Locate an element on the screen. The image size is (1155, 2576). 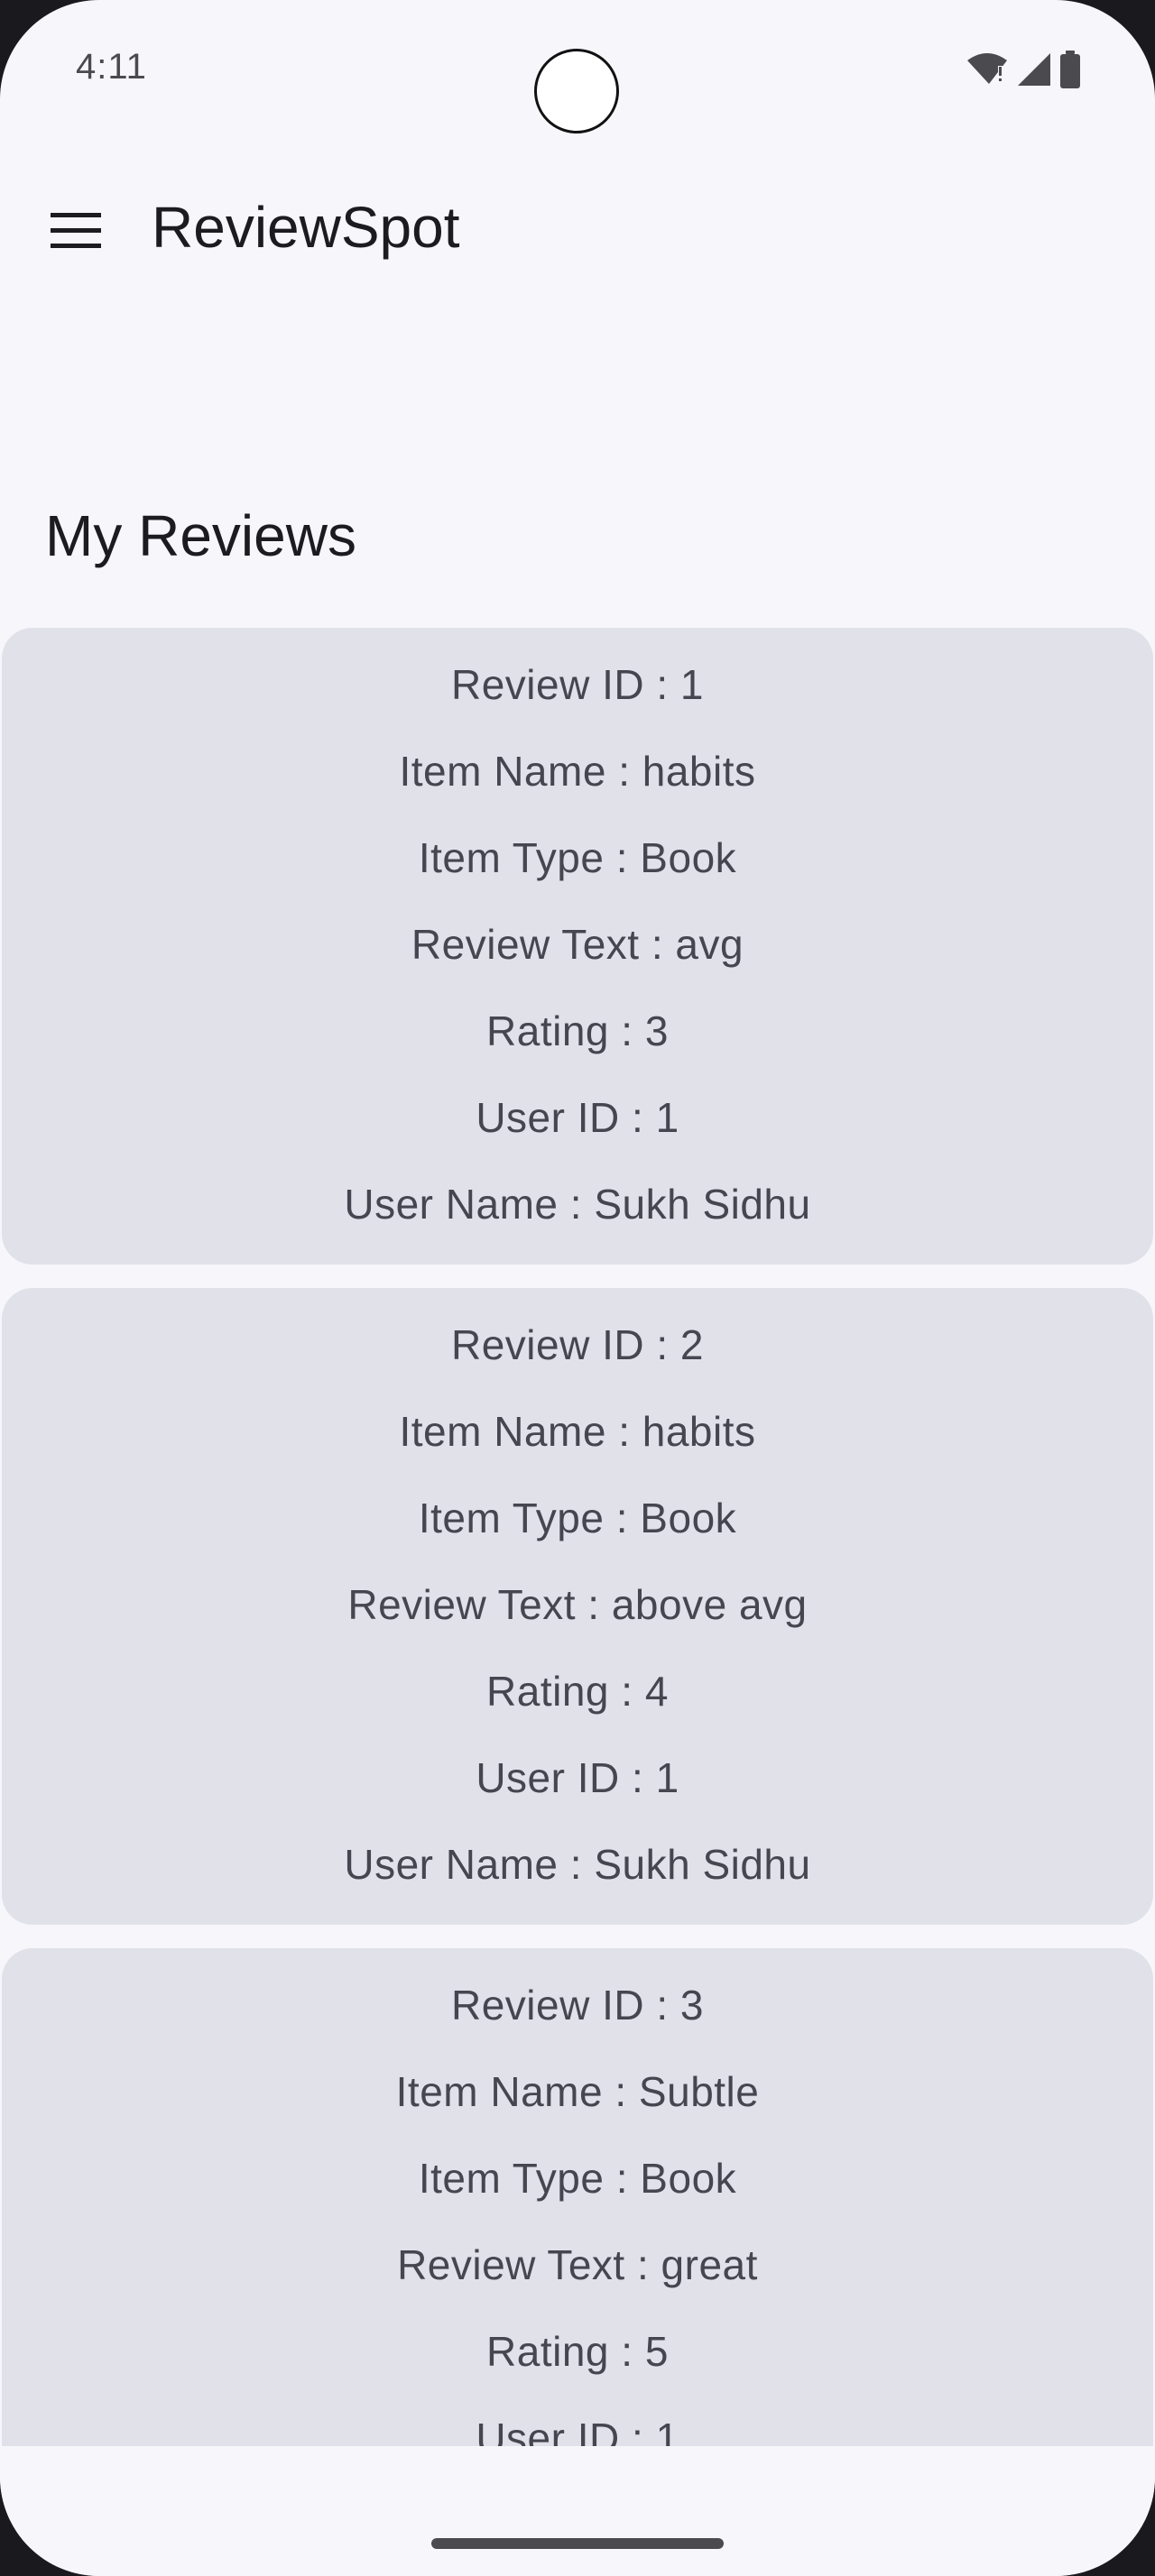
navigation-bar is located at coordinates (577, 2511).